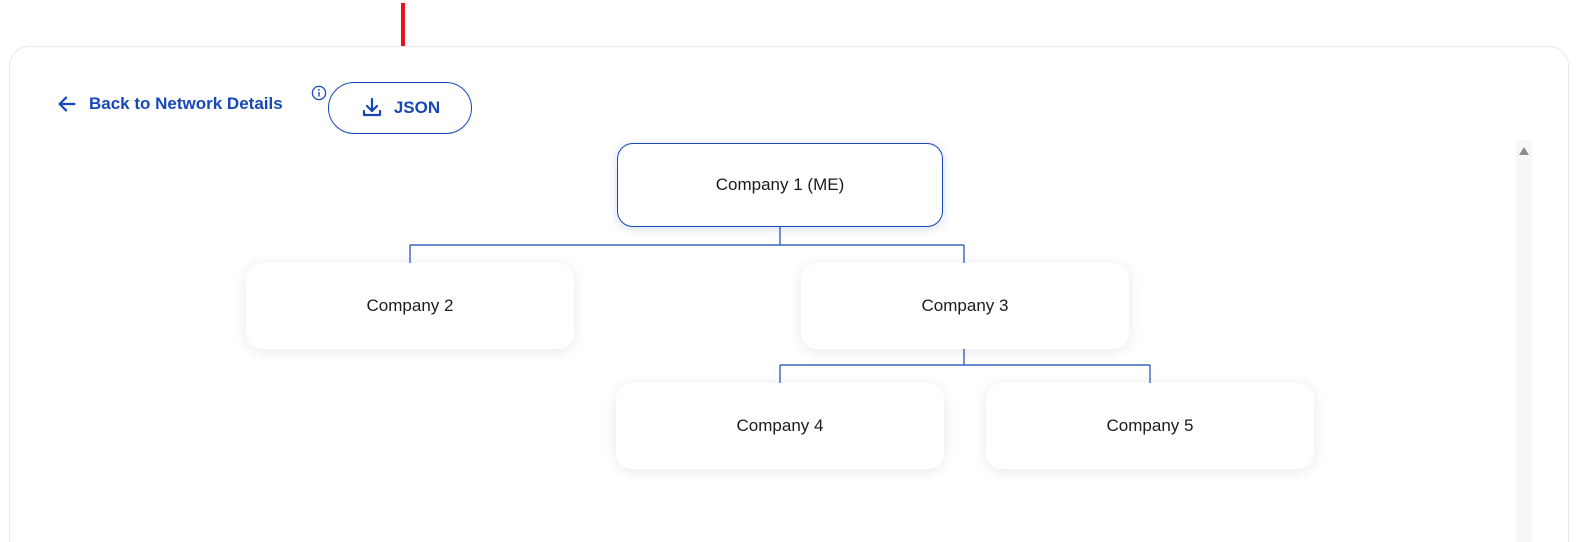  Describe the element at coordinates (371, 107) in the screenshot. I see `download-icon` at that location.